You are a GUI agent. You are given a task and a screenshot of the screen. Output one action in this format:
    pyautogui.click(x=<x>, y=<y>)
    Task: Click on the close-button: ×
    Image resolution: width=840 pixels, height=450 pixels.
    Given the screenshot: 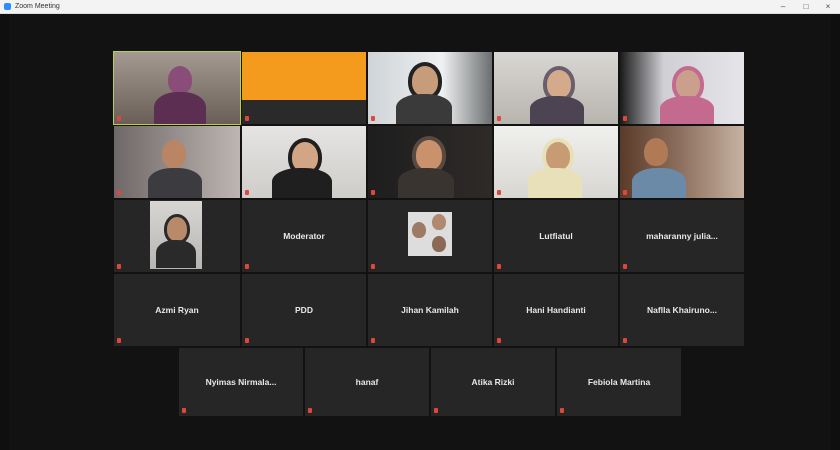 What is the action you would take?
    pyautogui.click(x=828, y=6)
    